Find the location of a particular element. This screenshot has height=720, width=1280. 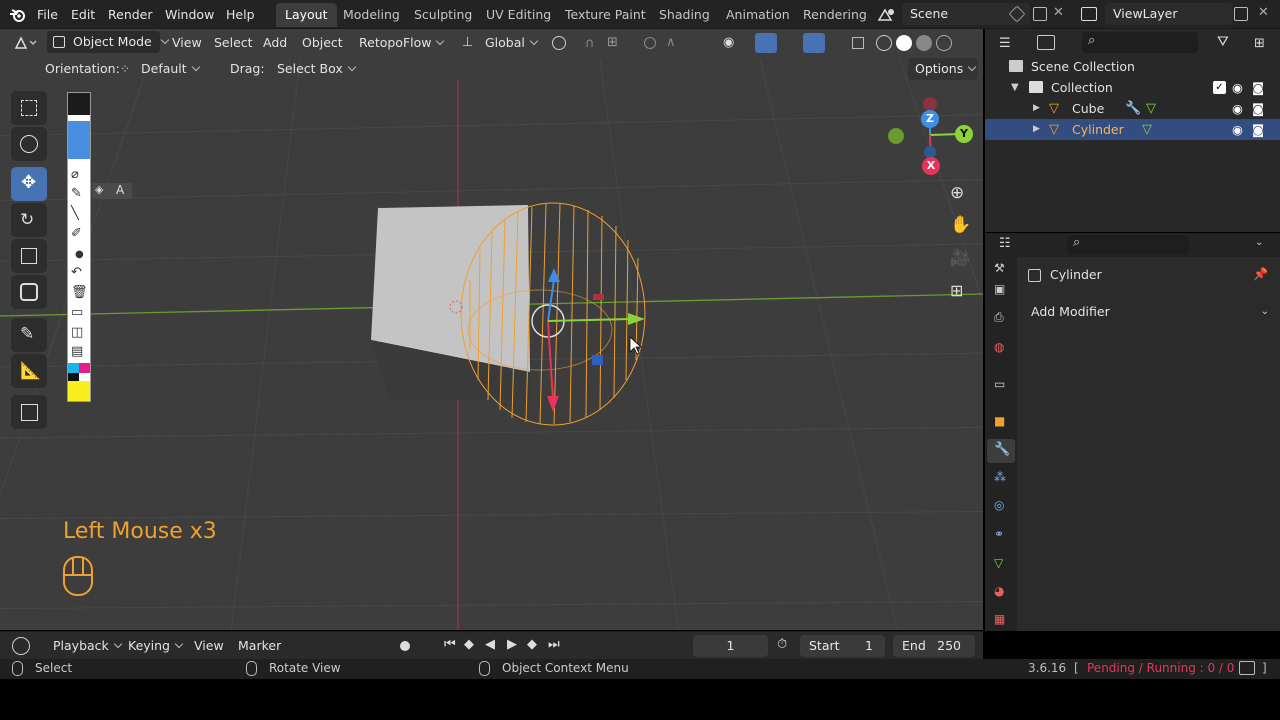

visibility-icon: ◉ is located at coordinates (728, 42).